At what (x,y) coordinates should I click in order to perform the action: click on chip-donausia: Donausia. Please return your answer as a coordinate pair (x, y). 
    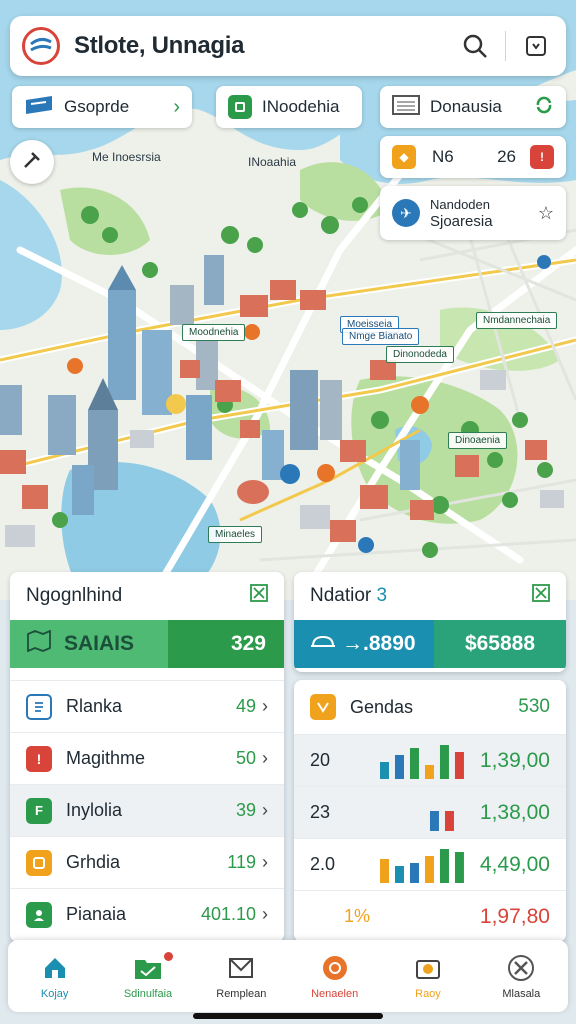
    Looking at the image, I should click on (473, 107).